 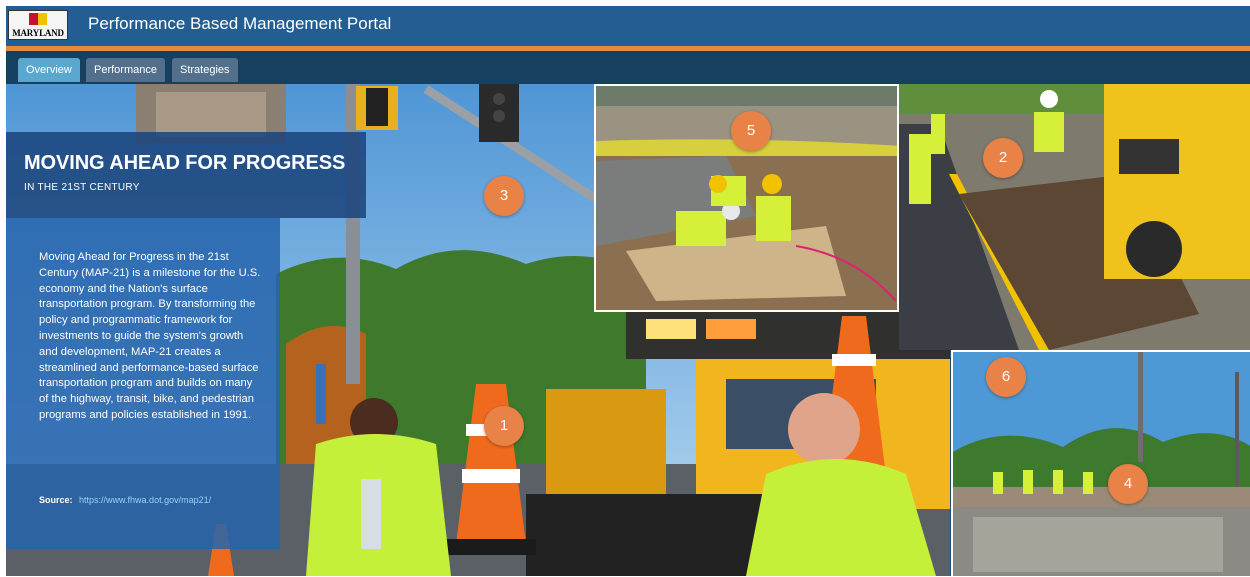 I want to click on hero-title: MOVING AHEAD FOR PROGRESS, so click(x=185, y=163).